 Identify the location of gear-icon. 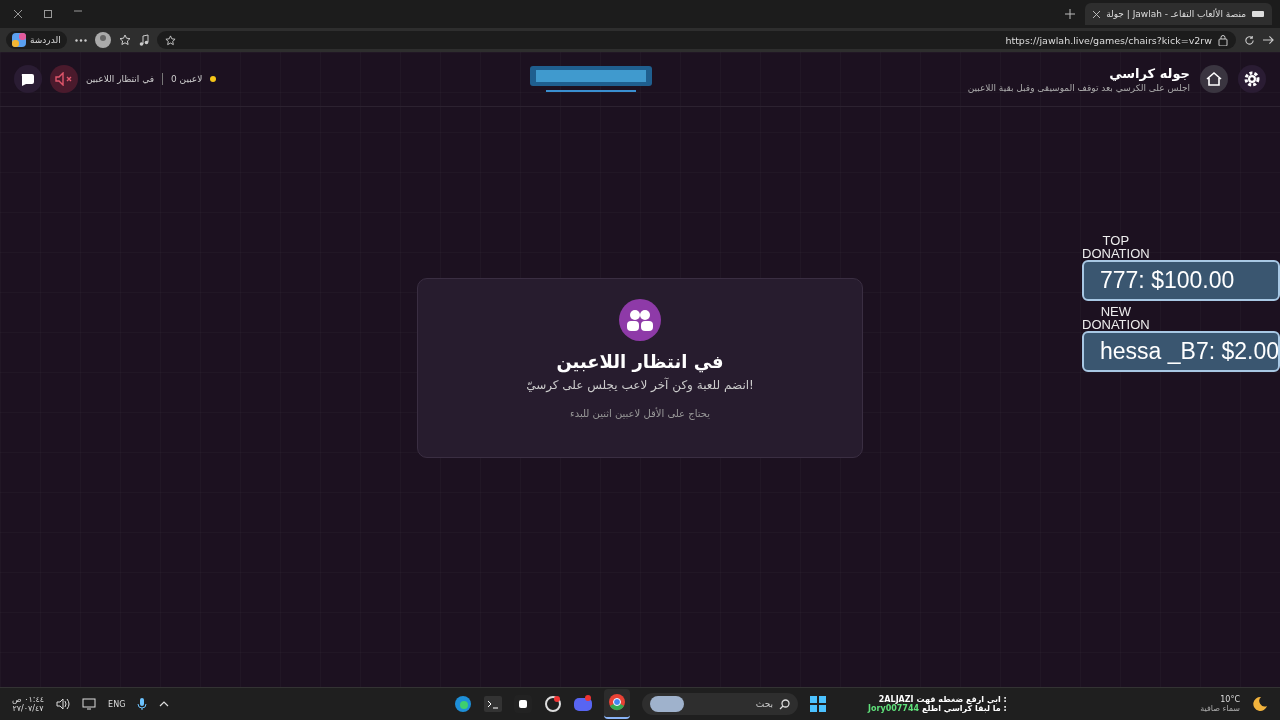
(1252, 79).